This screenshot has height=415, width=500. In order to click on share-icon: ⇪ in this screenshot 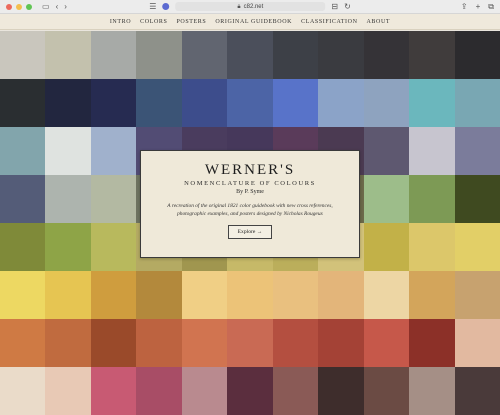, I will do `click(464, 7)`.